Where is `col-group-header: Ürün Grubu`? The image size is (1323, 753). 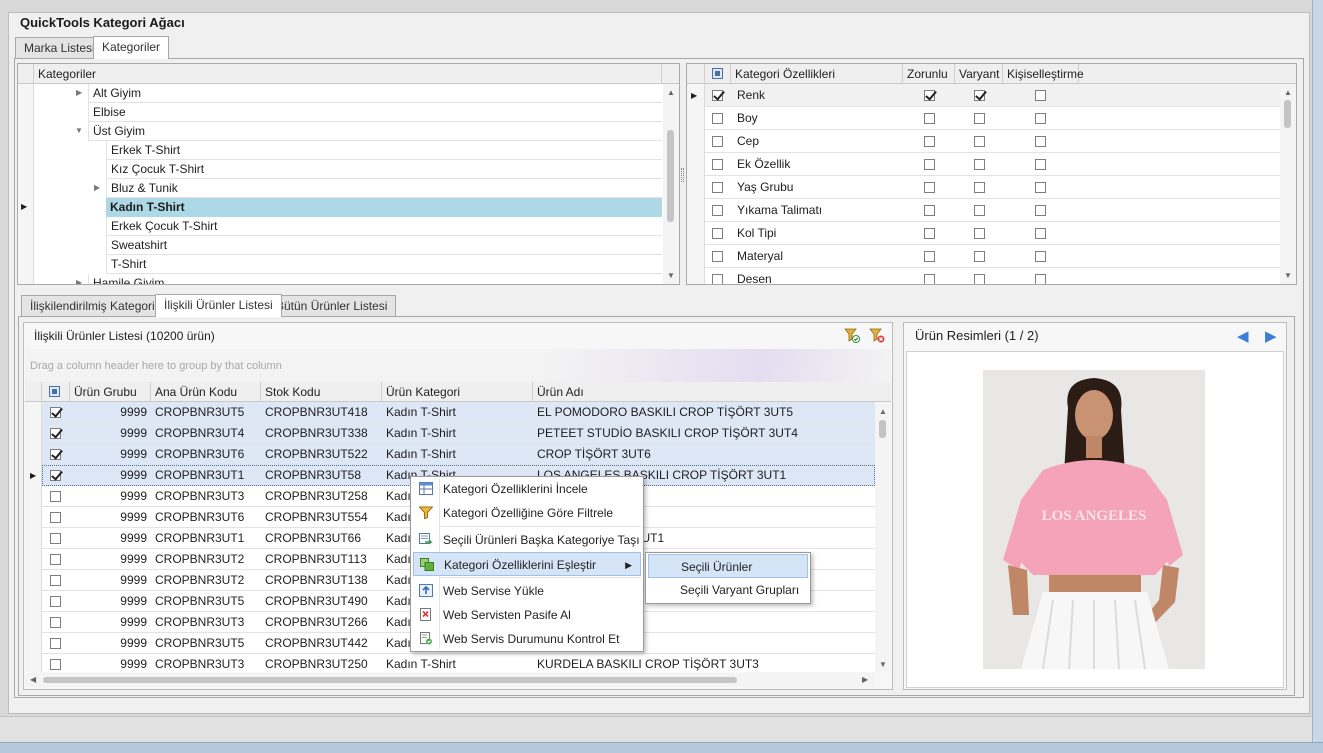 col-group-header: Ürün Grubu is located at coordinates (110, 392).